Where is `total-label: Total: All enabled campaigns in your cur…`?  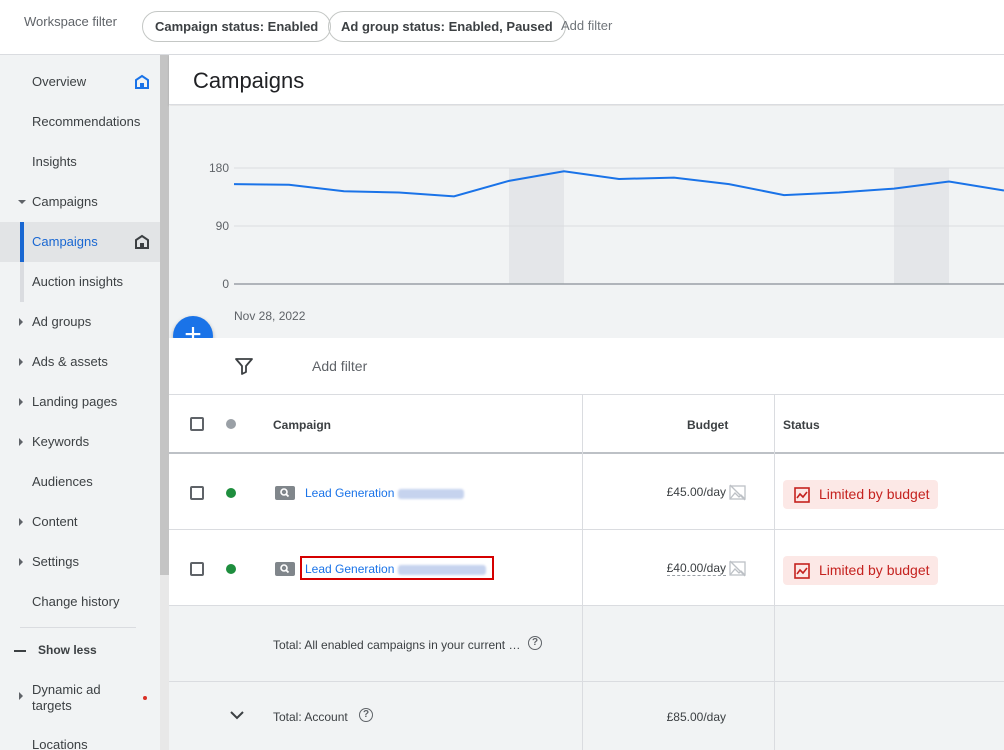
total-label: Total: All enabled campaigns in your cur… is located at coordinates (397, 645).